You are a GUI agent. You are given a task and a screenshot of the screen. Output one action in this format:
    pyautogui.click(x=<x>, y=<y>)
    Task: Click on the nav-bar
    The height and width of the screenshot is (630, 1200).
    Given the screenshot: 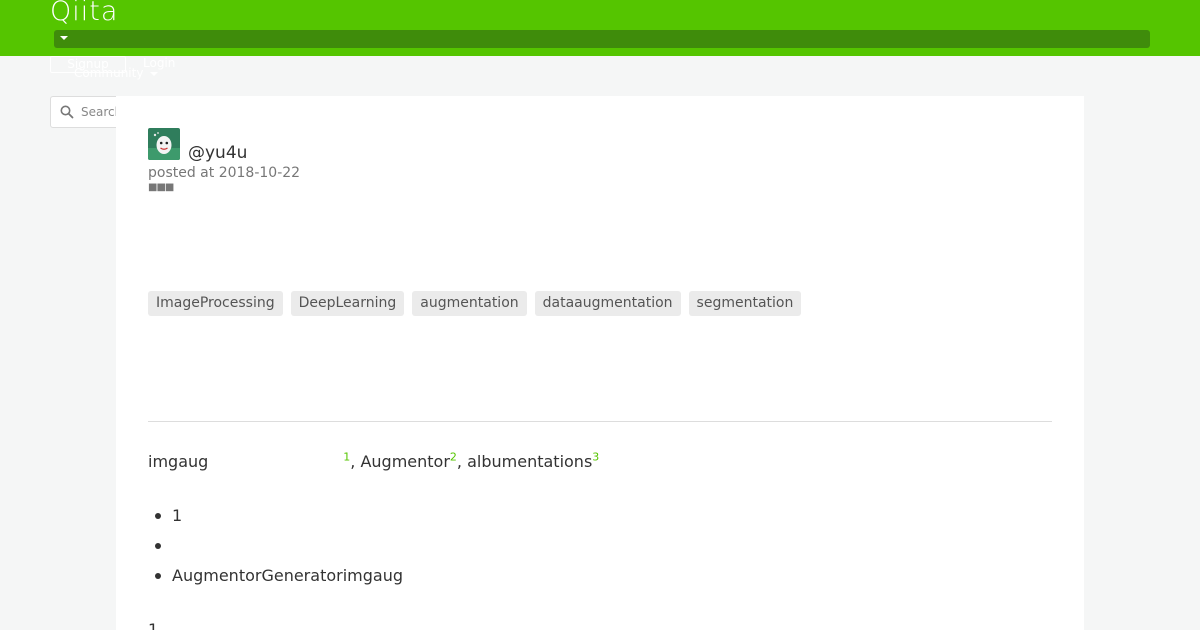 What is the action you would take?
    pyautogui.click(x=602, y=39)
    